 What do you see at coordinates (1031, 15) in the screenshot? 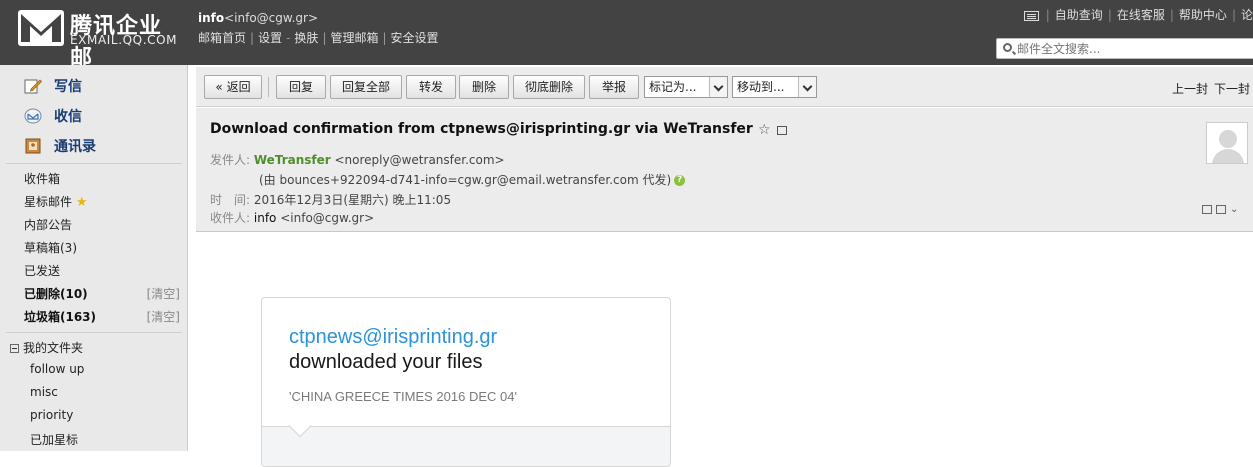
I see `keyboard-icon` at bounding box center [1031, 15].